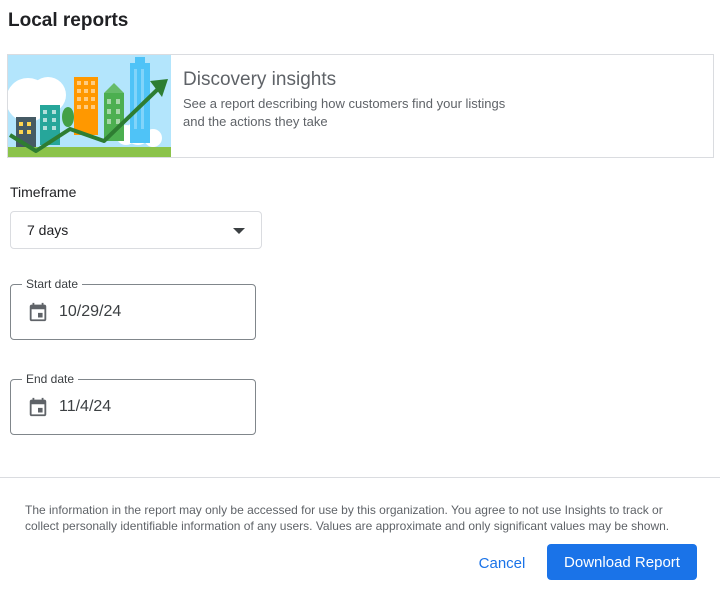 The width and height of the screenshot is (720, 607). I want to click on start-date-value: 10/29/24, so click(90, 311).